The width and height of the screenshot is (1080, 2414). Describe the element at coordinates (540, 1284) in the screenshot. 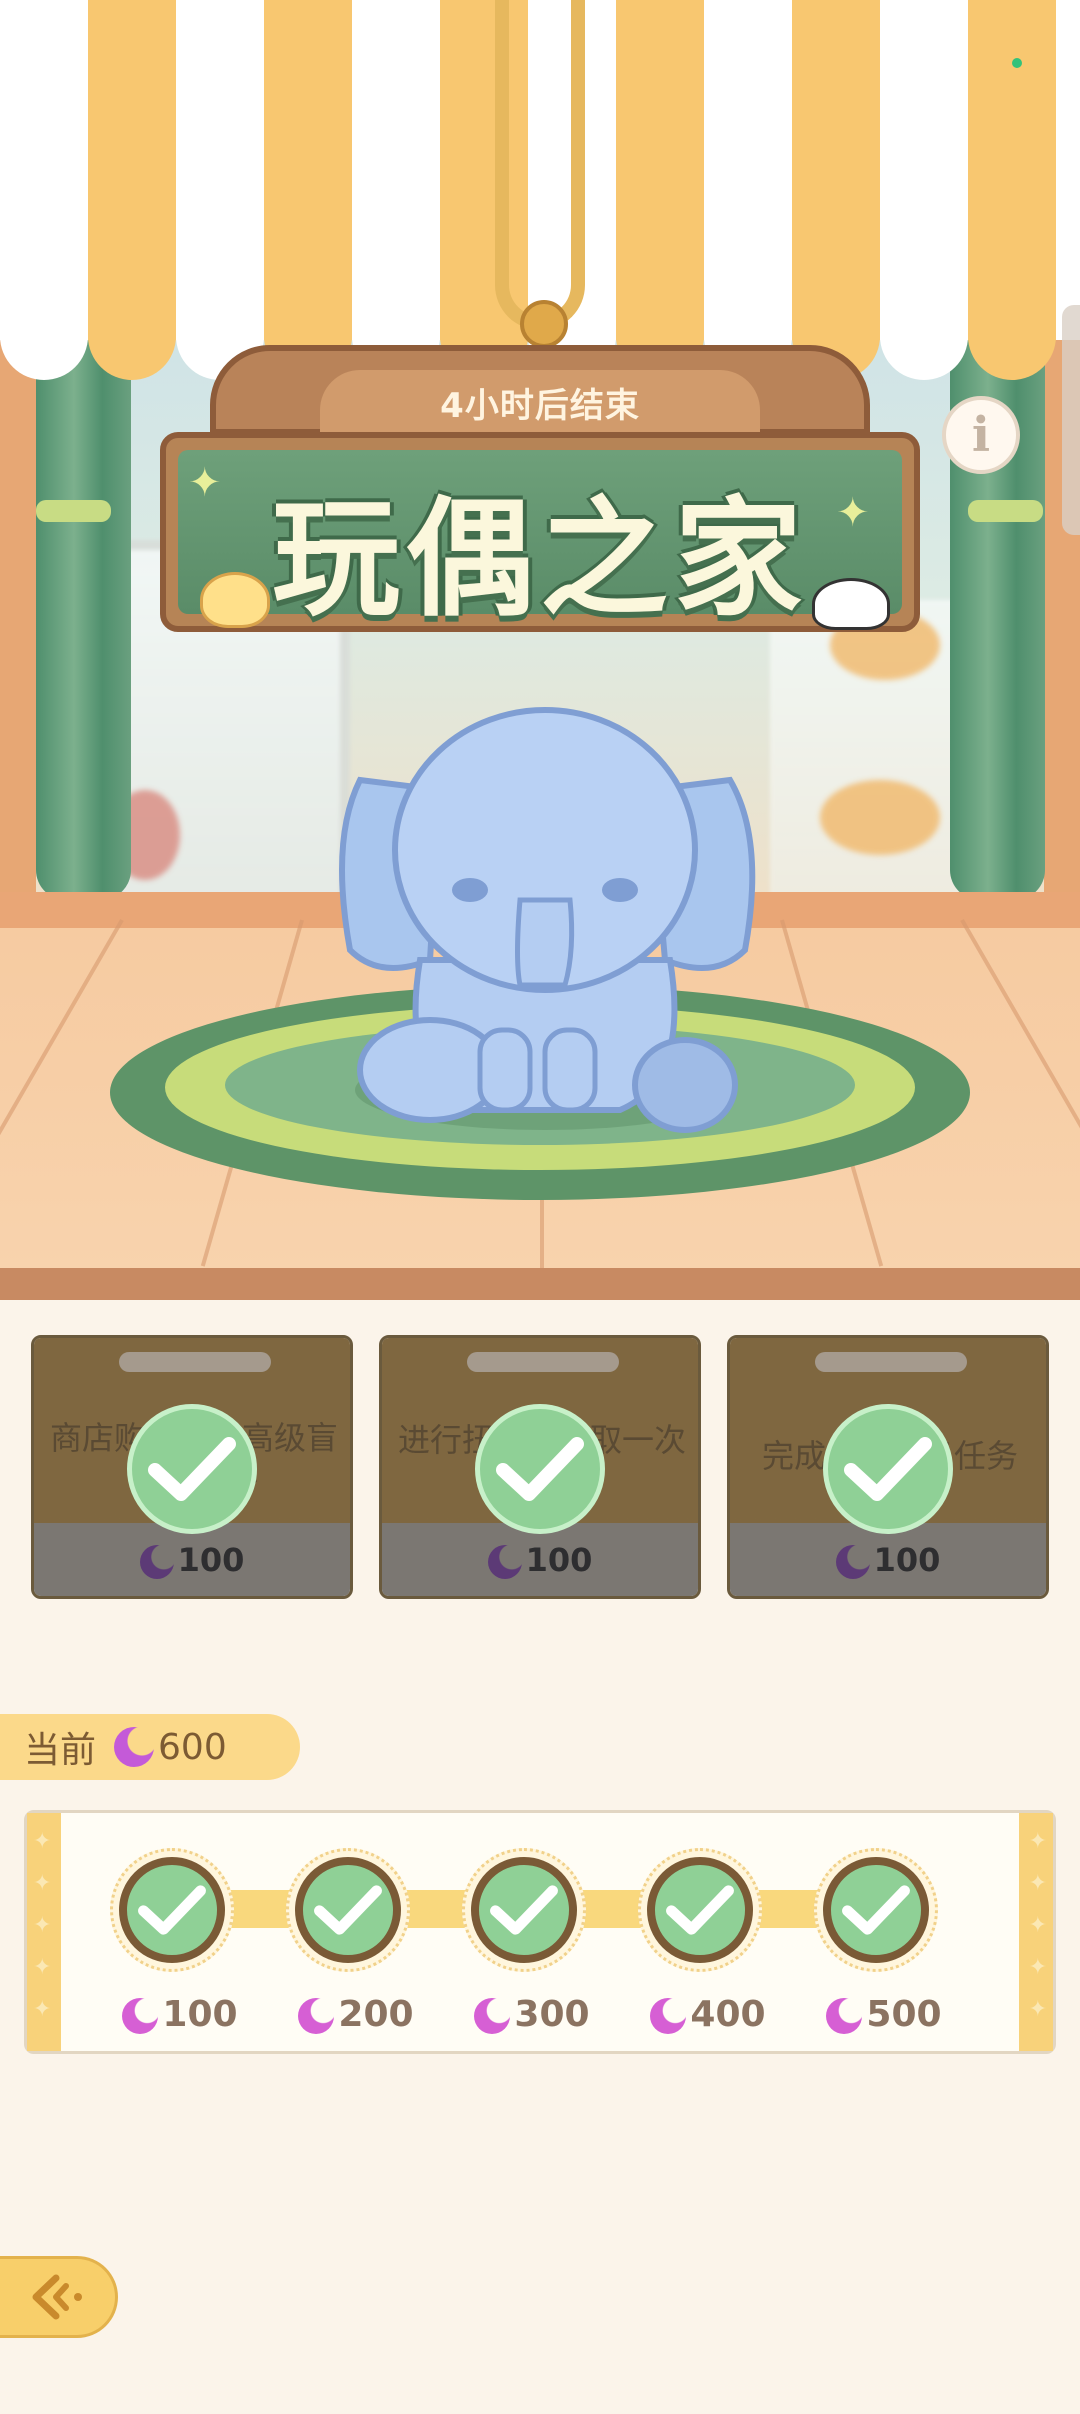

I see `floor-border` at that location.